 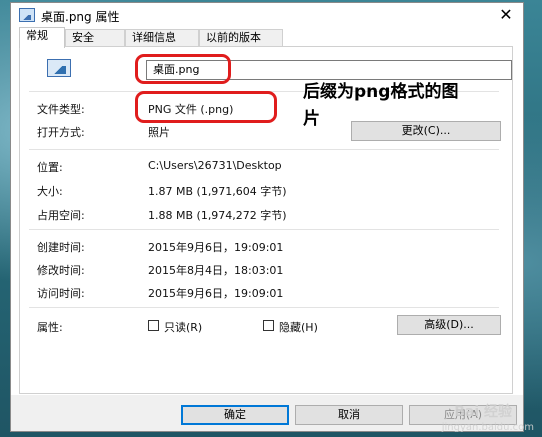 What do you see at coordinates (217, 191) in the screenshot?
I see `size-value: 1.87 MB (1,971,604 字节)` at bounding box center [217, 191].